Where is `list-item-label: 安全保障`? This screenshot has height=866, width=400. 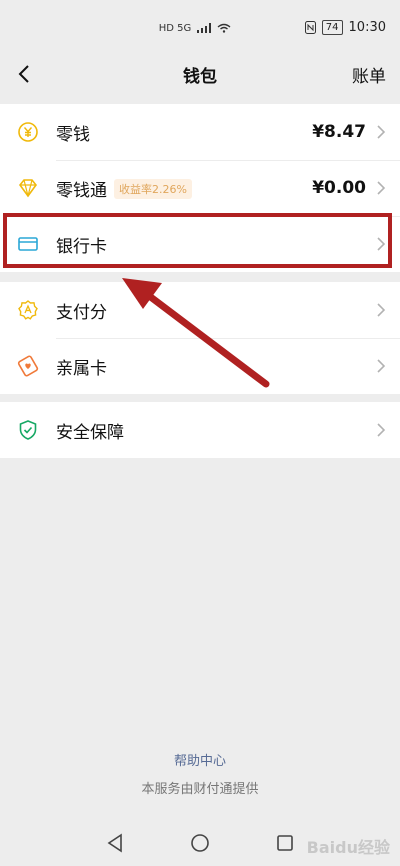 list-item-label: 安全保障 is located at coordinates (90, 432).